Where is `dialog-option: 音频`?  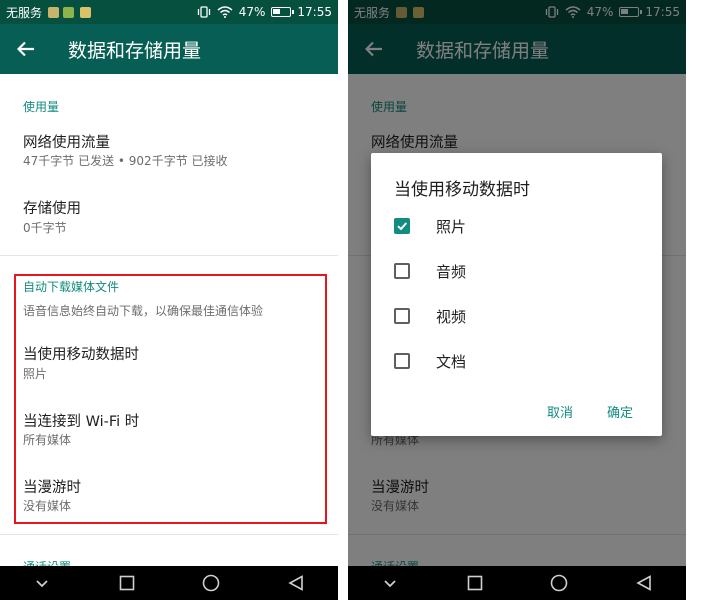
dialog-option: 音频 is located at coordinates (430, 271).